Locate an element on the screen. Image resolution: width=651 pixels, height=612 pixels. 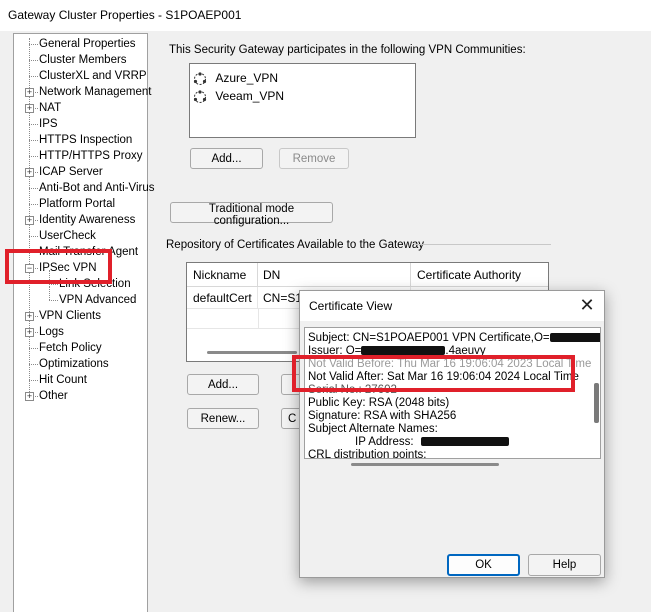
cert-signature: Signature: RSA with SHA256 is located at coordinates (382, 416).